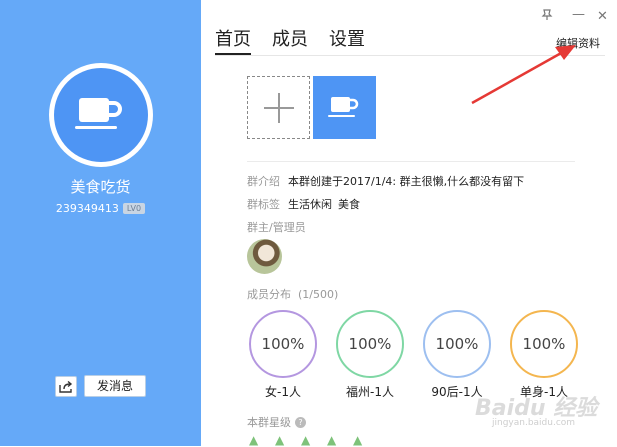  I want to click on edit-profile-link: 编辑资料, so click(578, 43).